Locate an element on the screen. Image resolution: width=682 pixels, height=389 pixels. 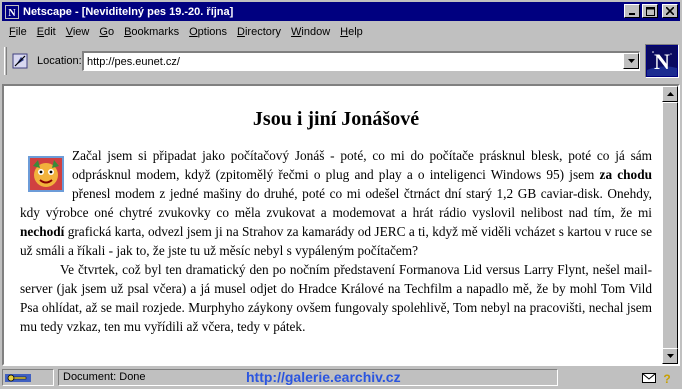
chevron-down-icon is located at coordinates (631, 61).